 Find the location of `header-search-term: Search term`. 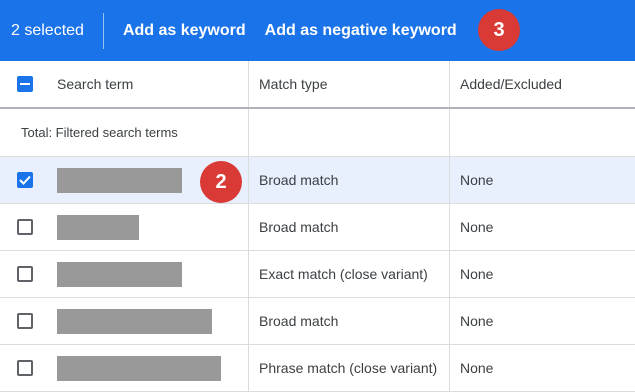

header-search-term: Search term is located at coordinates (149, 84).